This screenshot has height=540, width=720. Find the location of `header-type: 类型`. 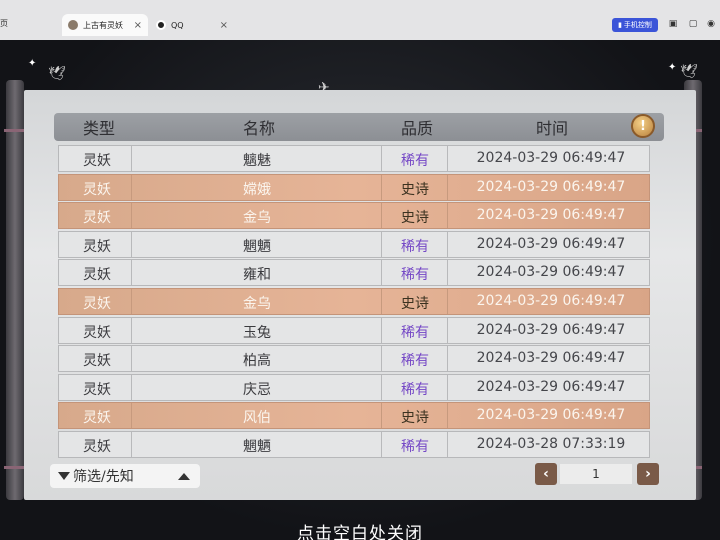

header-type: 类型 is located at coordinates (99, 128).